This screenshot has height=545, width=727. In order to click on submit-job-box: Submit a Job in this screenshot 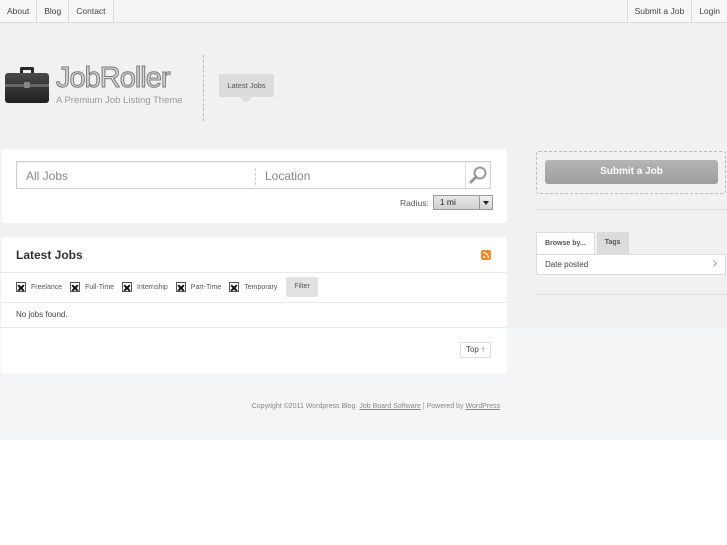, I will do `click(631, 172)`.